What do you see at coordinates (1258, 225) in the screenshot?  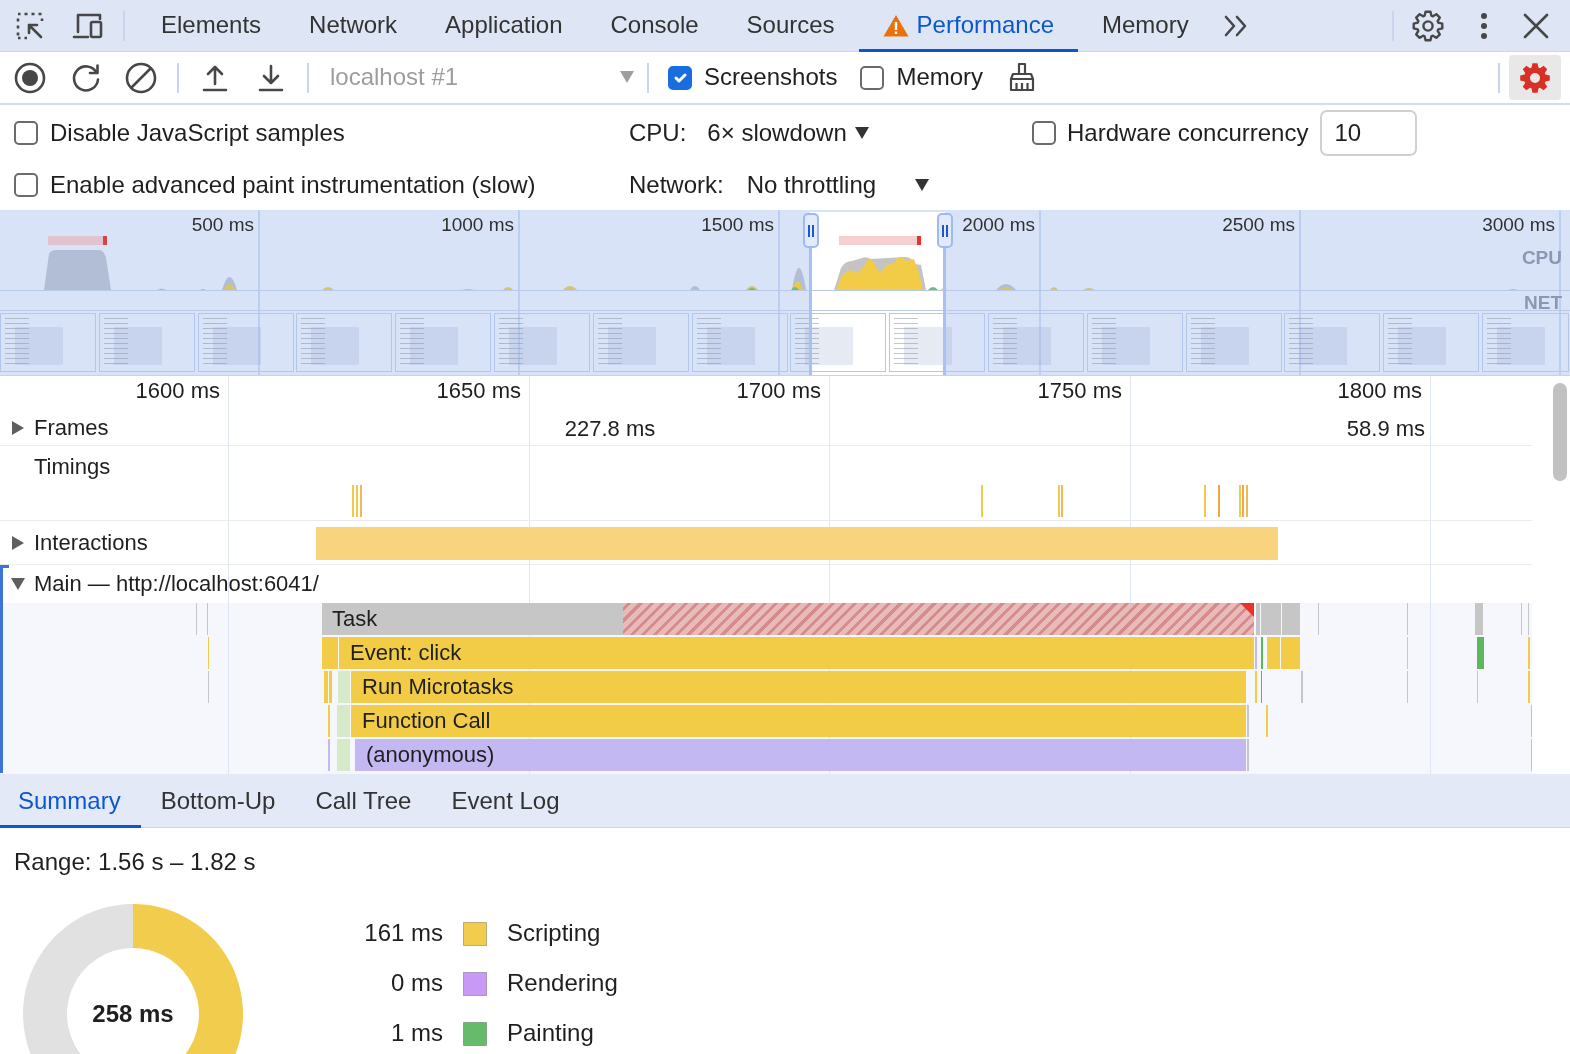 I see `time-tick-label: 2500 ms` at bounding box center [1258, 225].